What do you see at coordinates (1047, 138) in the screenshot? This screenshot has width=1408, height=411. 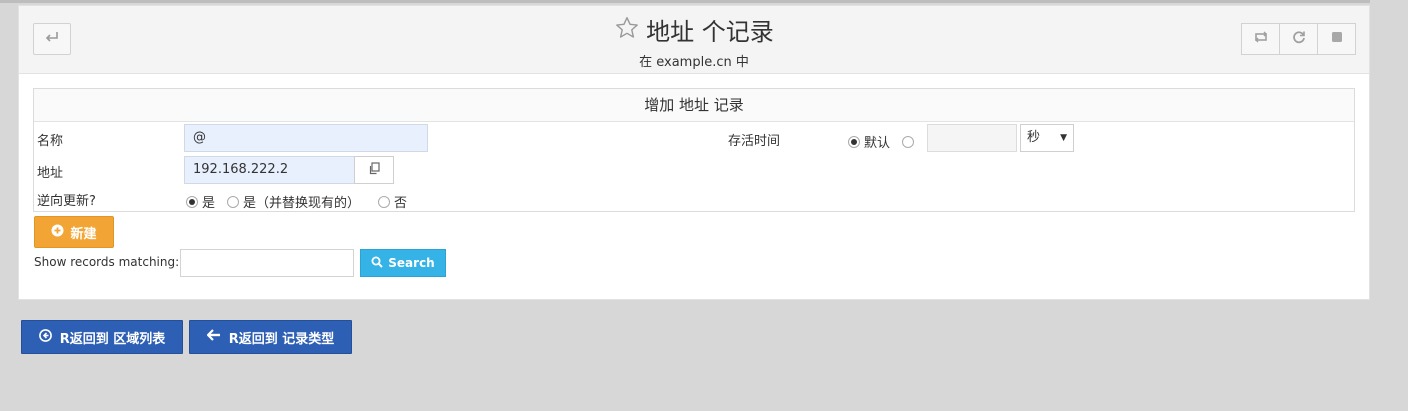 I see `ttl-unit-select: 秒 ▼` at bounding box center [1047, 138].